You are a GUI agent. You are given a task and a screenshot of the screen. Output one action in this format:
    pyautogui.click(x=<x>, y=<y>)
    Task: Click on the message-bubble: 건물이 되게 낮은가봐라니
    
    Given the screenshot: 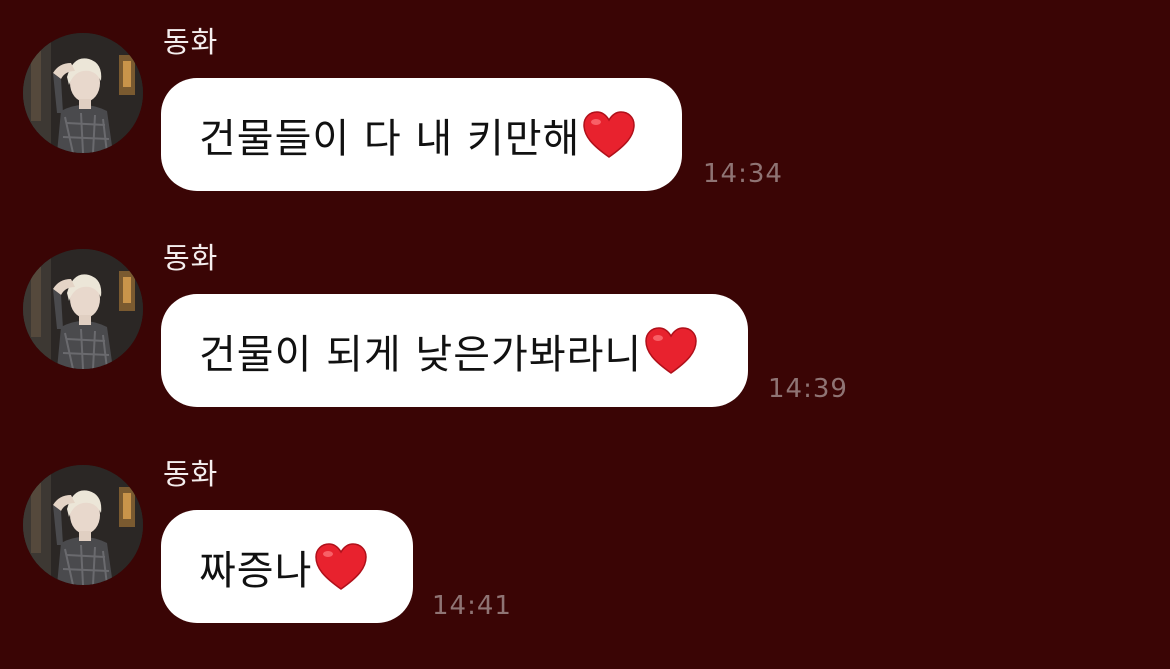 What is the action you would take?
    pyautogui.click(x=454, y=350)
    